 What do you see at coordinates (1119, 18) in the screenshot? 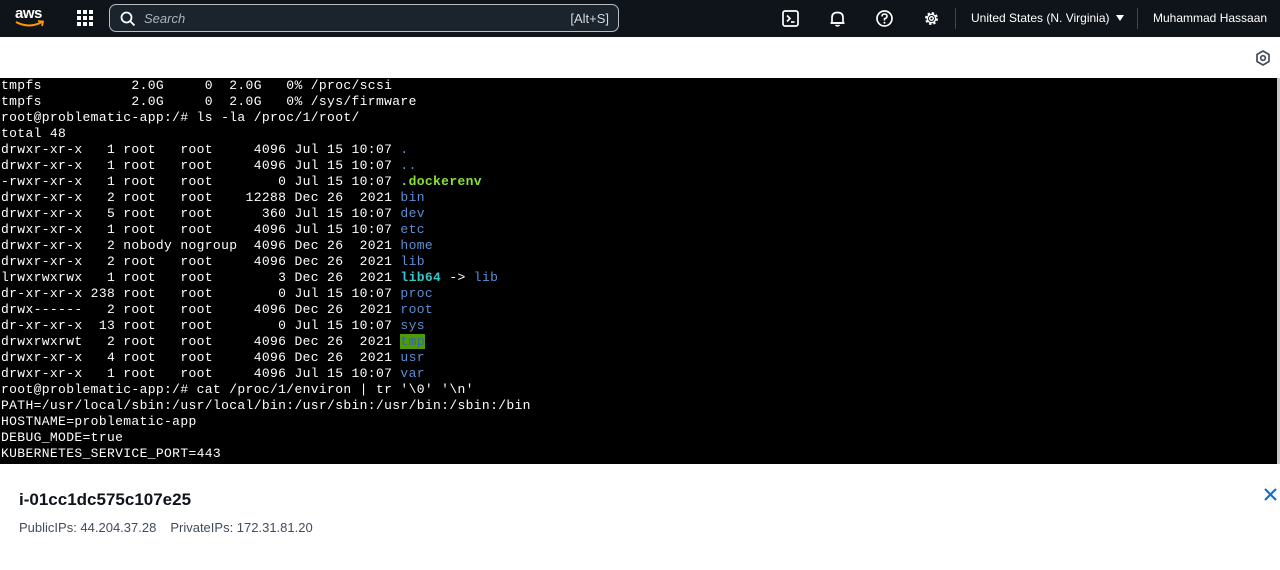
I see `region-caret-icon` at bounding box center [1119, 18].